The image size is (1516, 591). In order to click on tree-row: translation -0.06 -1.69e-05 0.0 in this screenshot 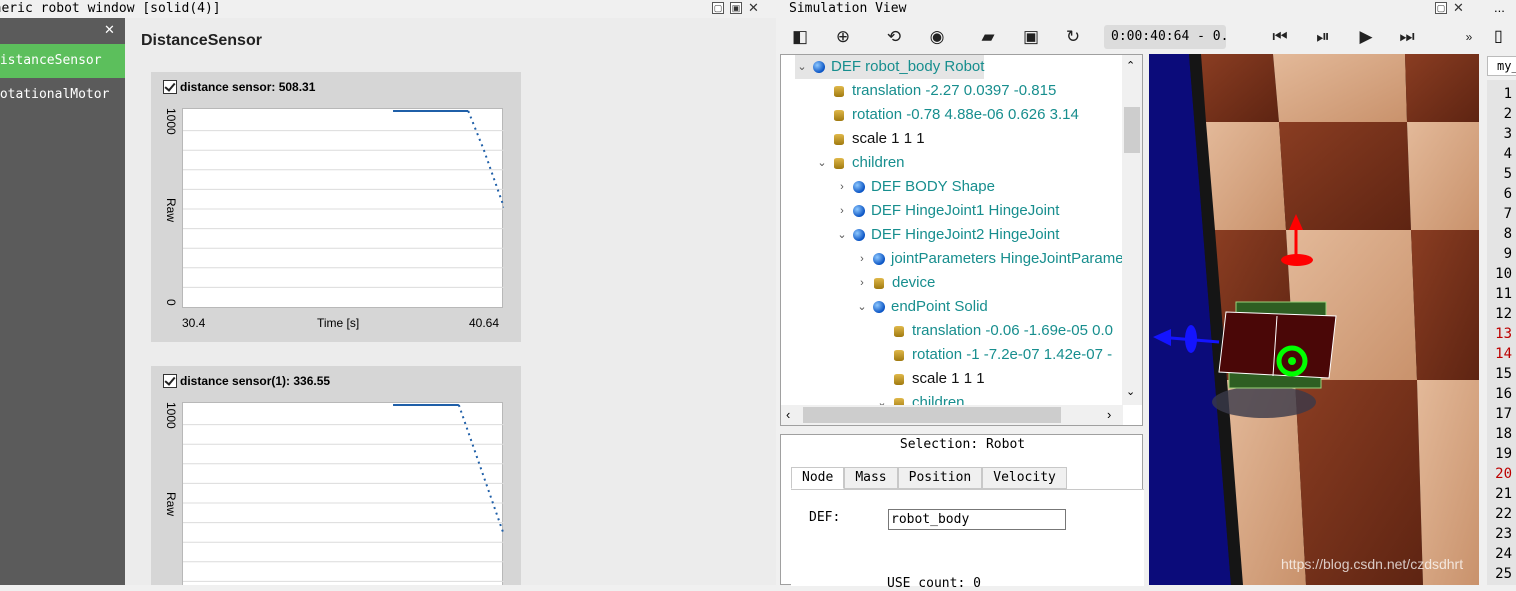, I will do `click(994, 331)`.